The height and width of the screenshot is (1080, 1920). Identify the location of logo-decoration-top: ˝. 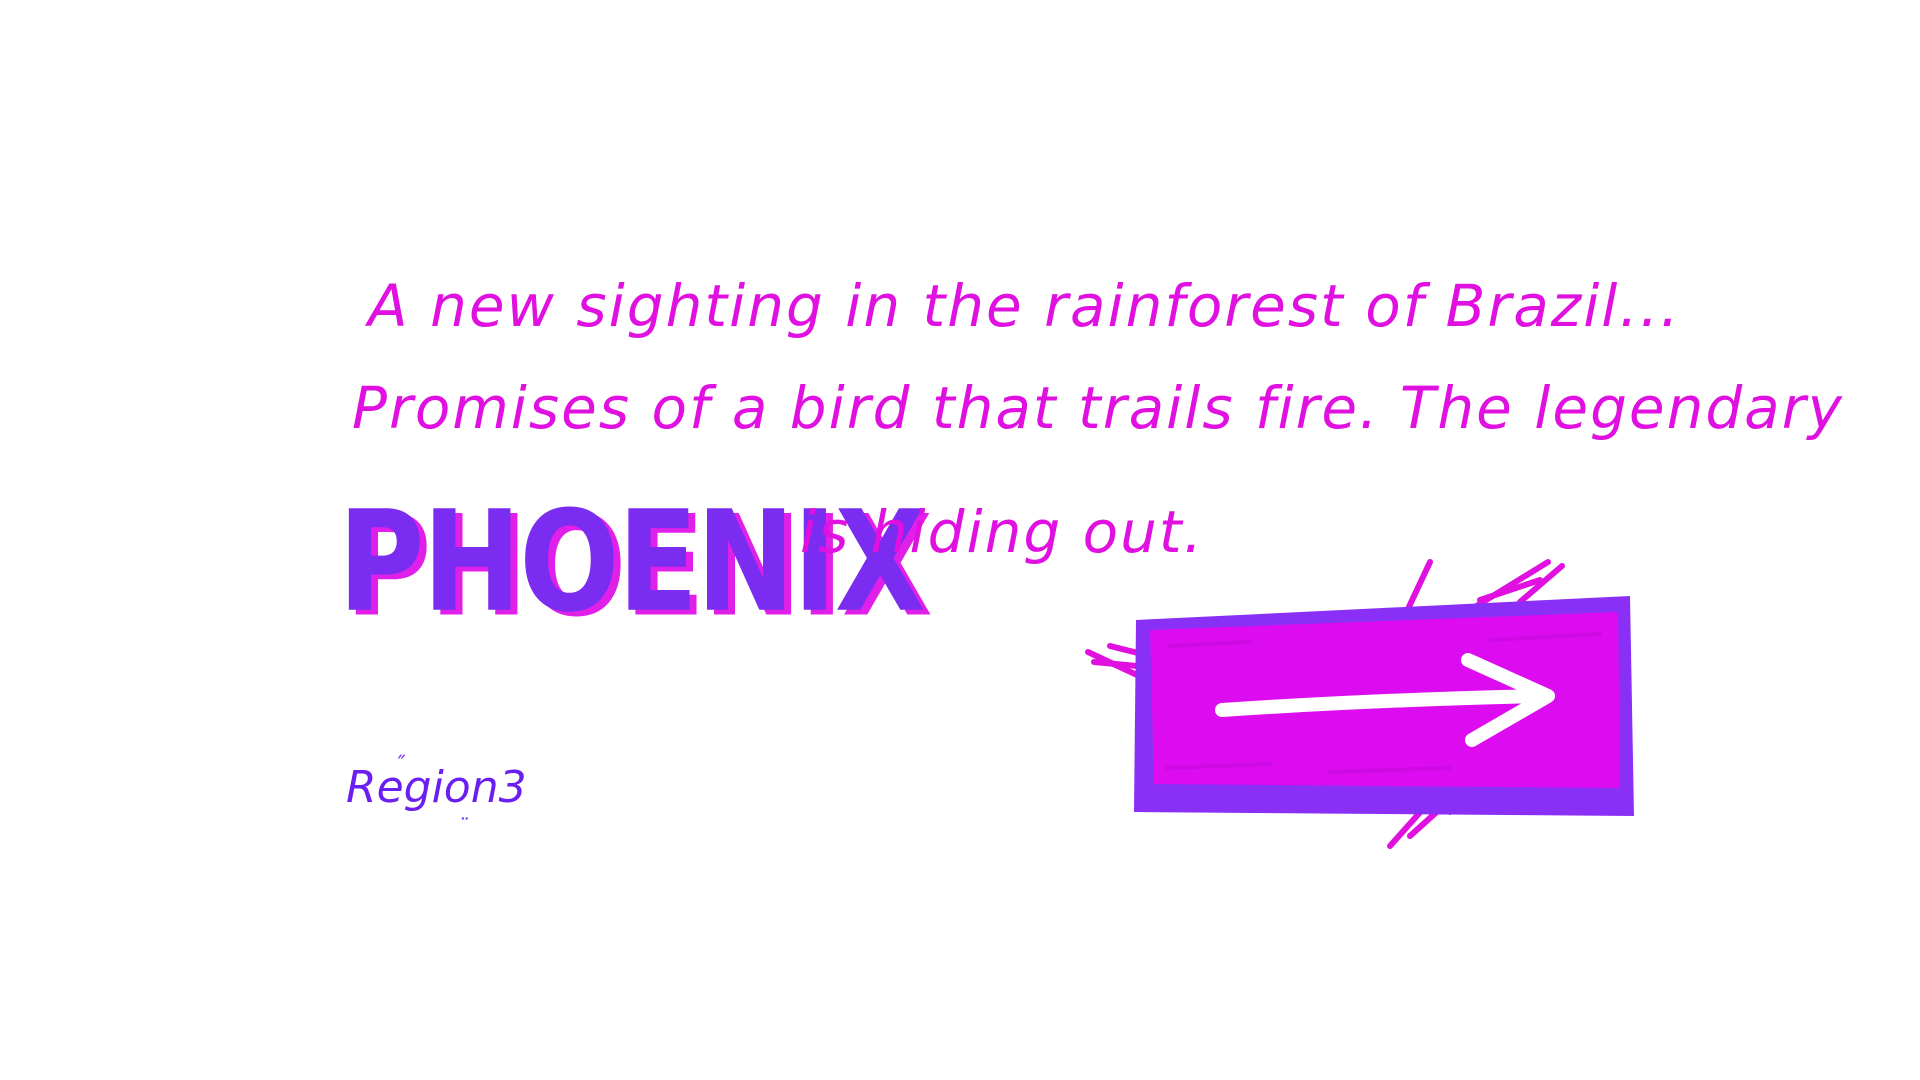
(399, 764).